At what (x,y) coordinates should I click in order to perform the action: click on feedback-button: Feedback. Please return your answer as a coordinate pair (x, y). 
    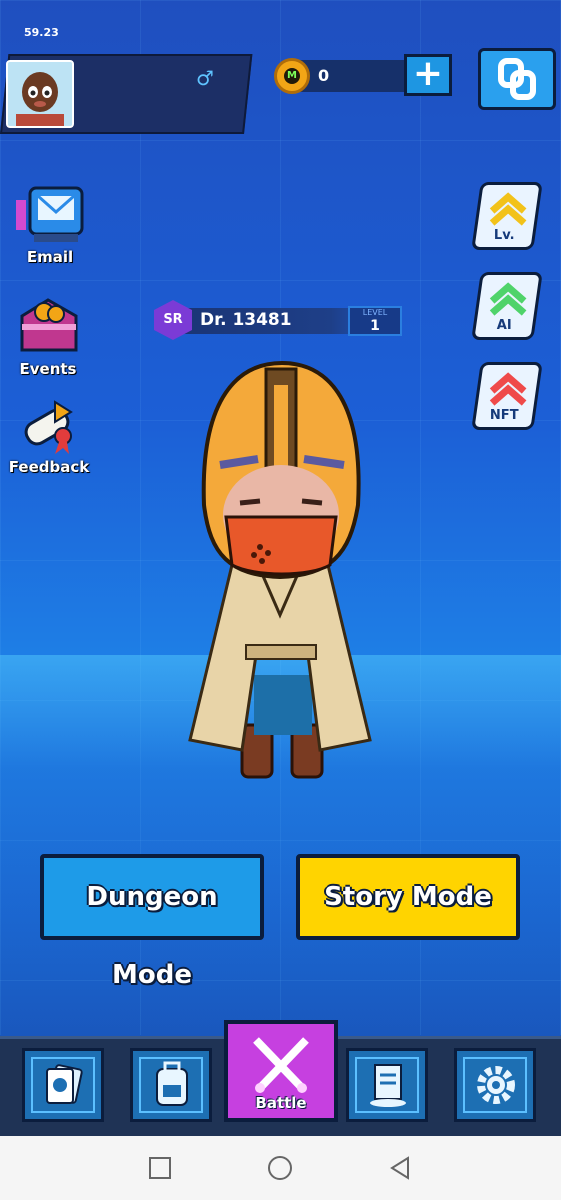
    Looking at the image, I should click on (49, 437).